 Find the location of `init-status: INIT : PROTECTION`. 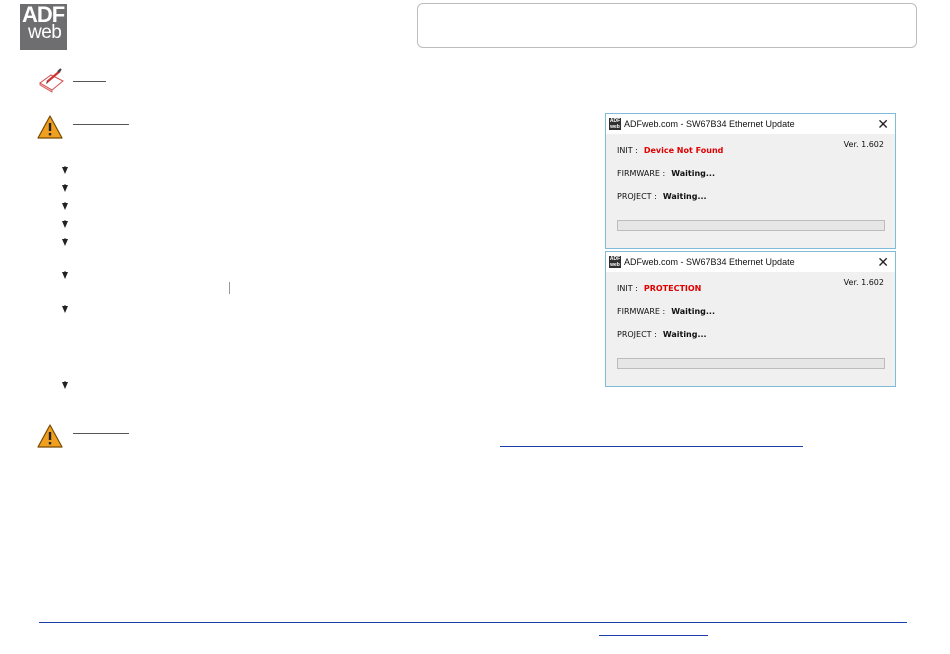

init-status: INIT : PROTECTION is located at coordinates (659, 288).